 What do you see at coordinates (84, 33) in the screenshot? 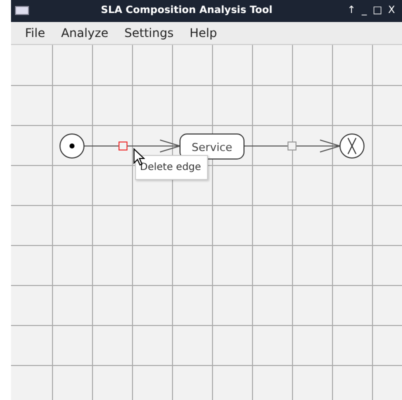
I see `menu-item: Analyze` at bounding box center [84, 33].